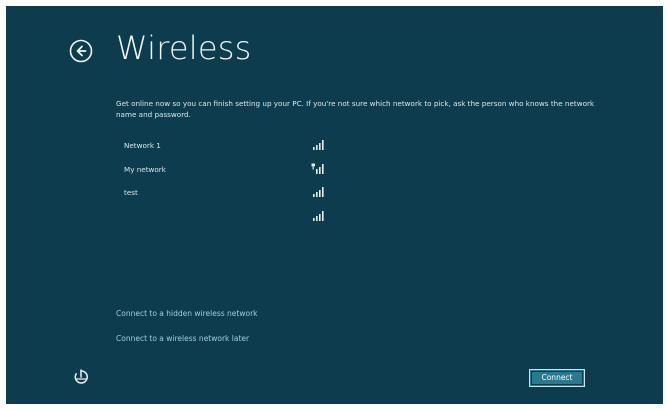 The height and width of the screenshot is (410, 669). I want to click on connect-button: Connect, so click(557, 378).